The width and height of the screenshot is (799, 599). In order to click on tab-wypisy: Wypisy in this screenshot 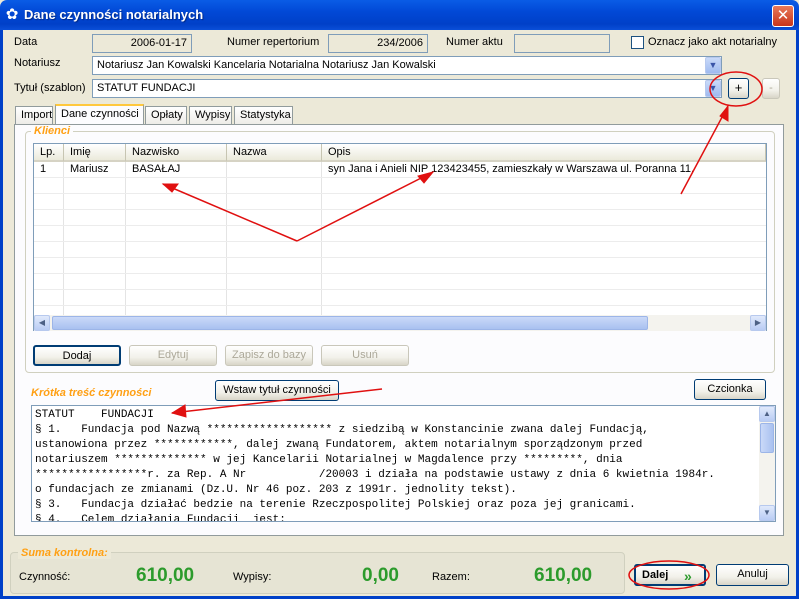, I will do `click(210, 115)`.